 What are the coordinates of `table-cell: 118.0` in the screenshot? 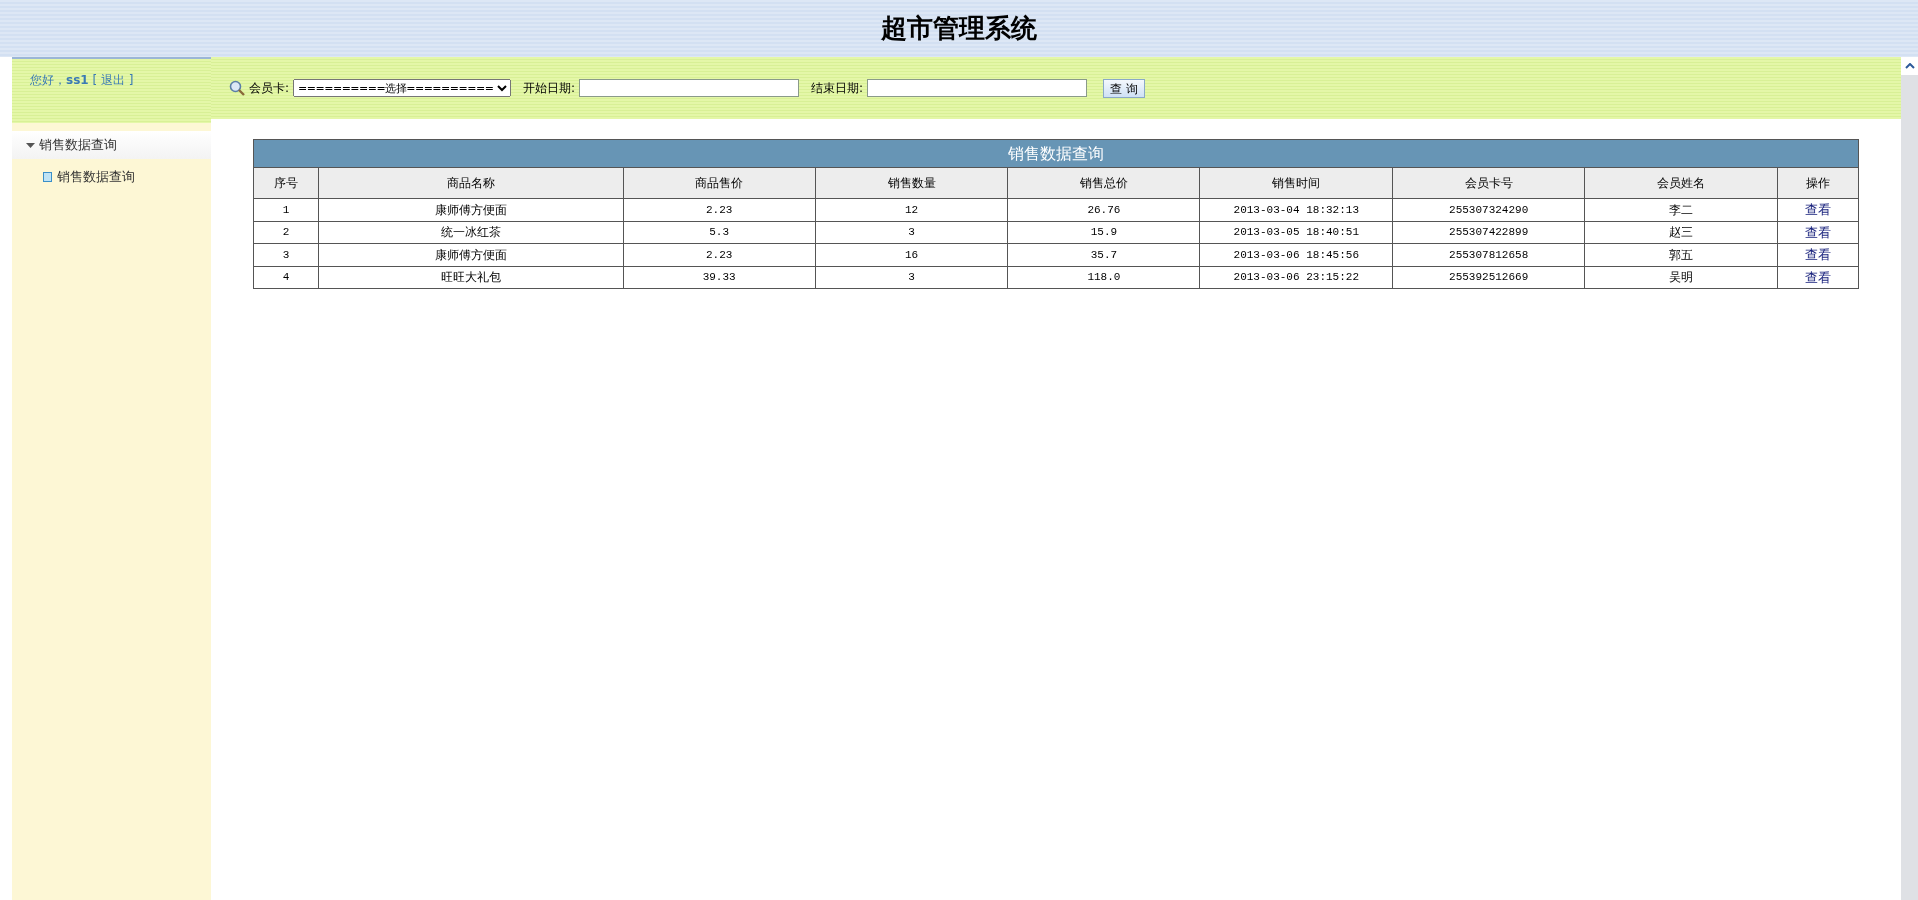 It's located at (1103, 277).